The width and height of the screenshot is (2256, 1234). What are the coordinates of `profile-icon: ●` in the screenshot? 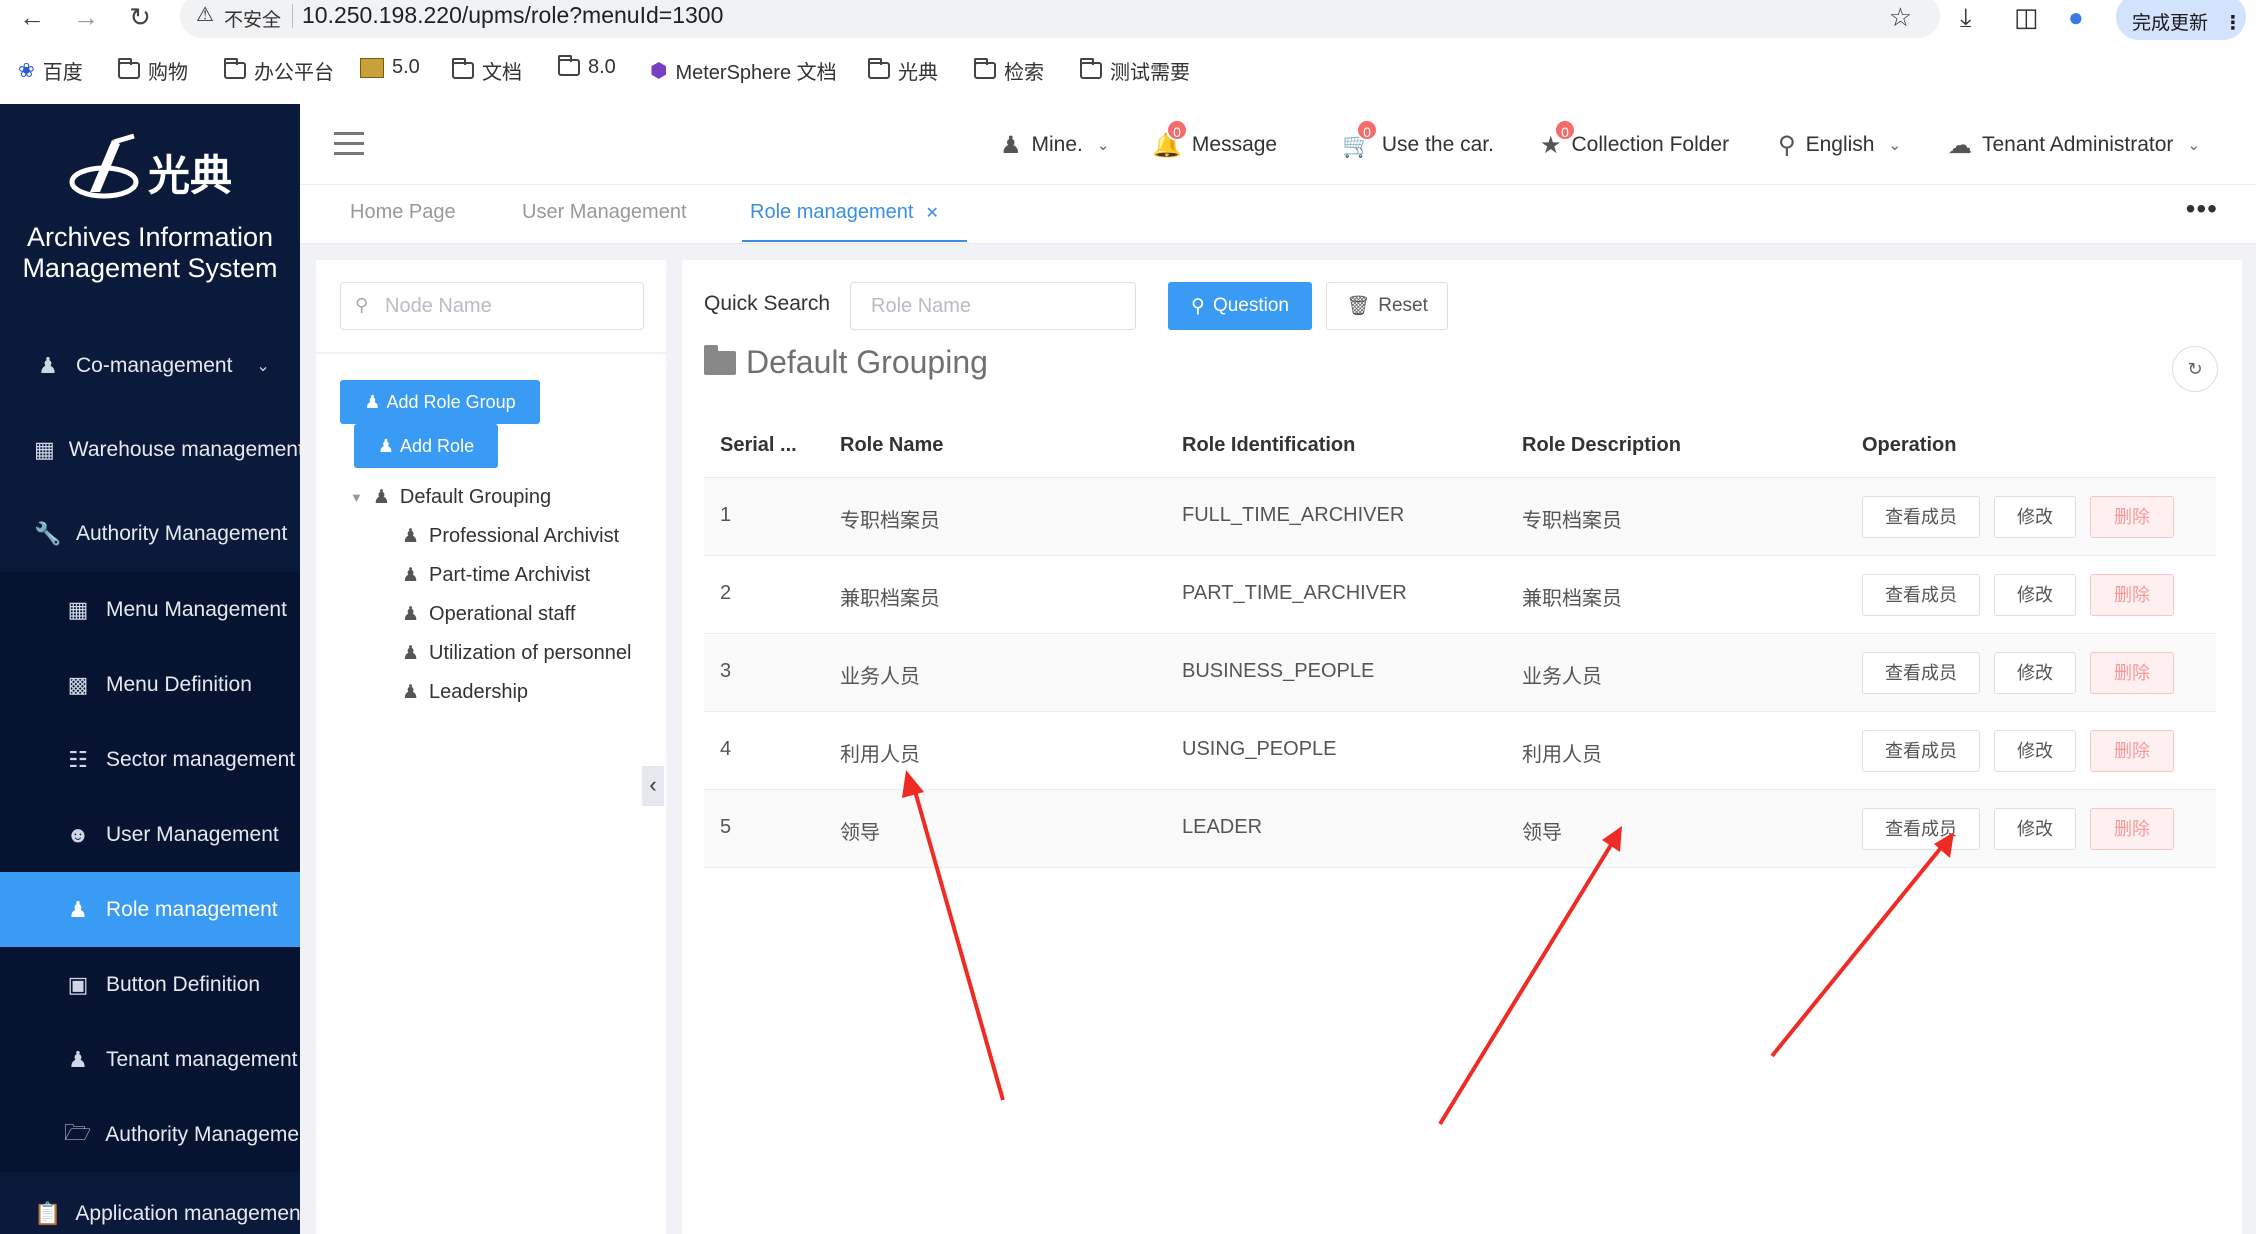 It's located at (2076, 17).